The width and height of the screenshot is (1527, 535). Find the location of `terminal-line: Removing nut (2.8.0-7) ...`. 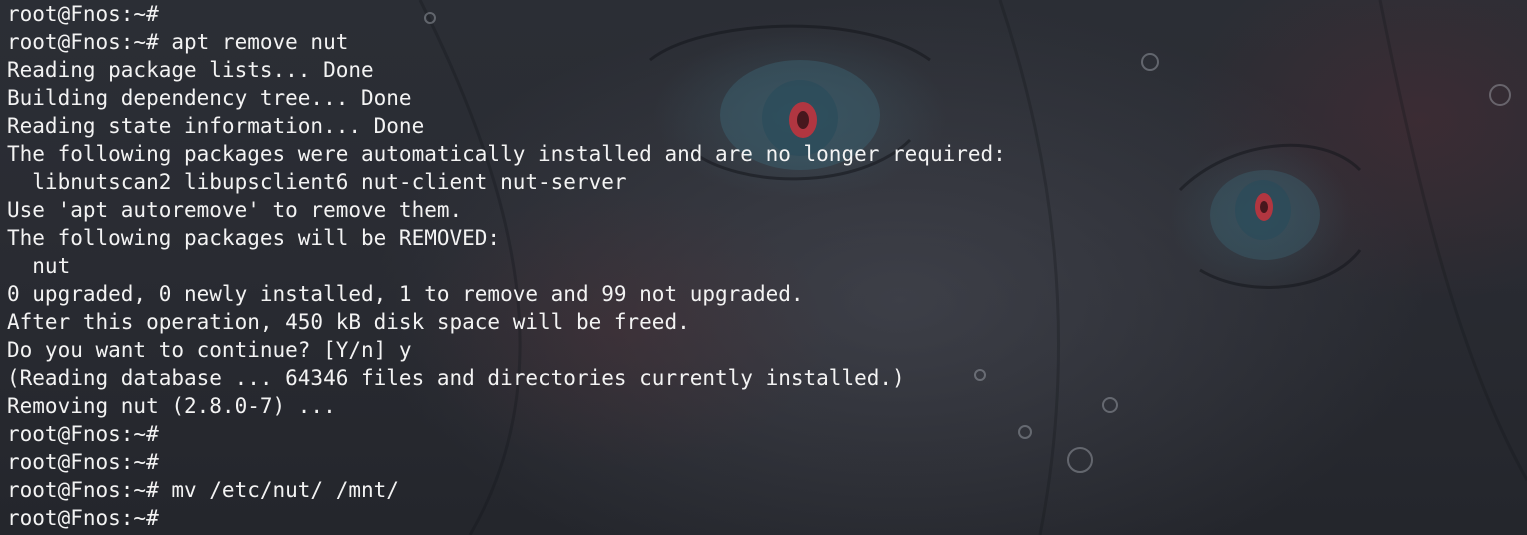

terminal-line: Removing nut (2.8.0-7) ... is located at coordinates (171, 406).